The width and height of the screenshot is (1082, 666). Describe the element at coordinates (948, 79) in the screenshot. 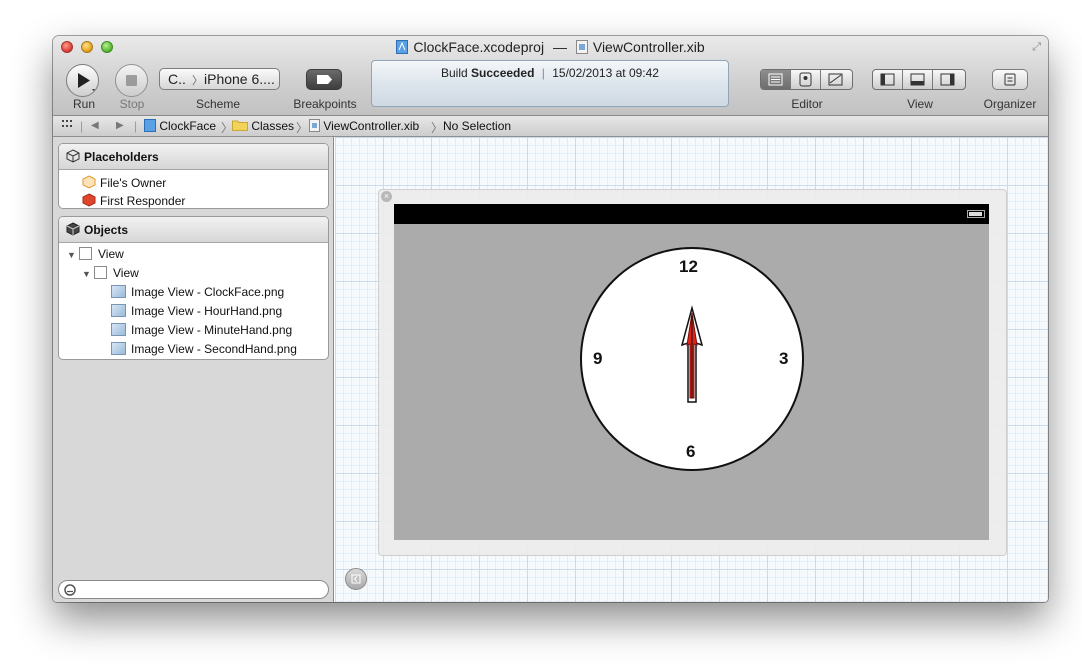

I see `utilities-toggle-button` at that location.